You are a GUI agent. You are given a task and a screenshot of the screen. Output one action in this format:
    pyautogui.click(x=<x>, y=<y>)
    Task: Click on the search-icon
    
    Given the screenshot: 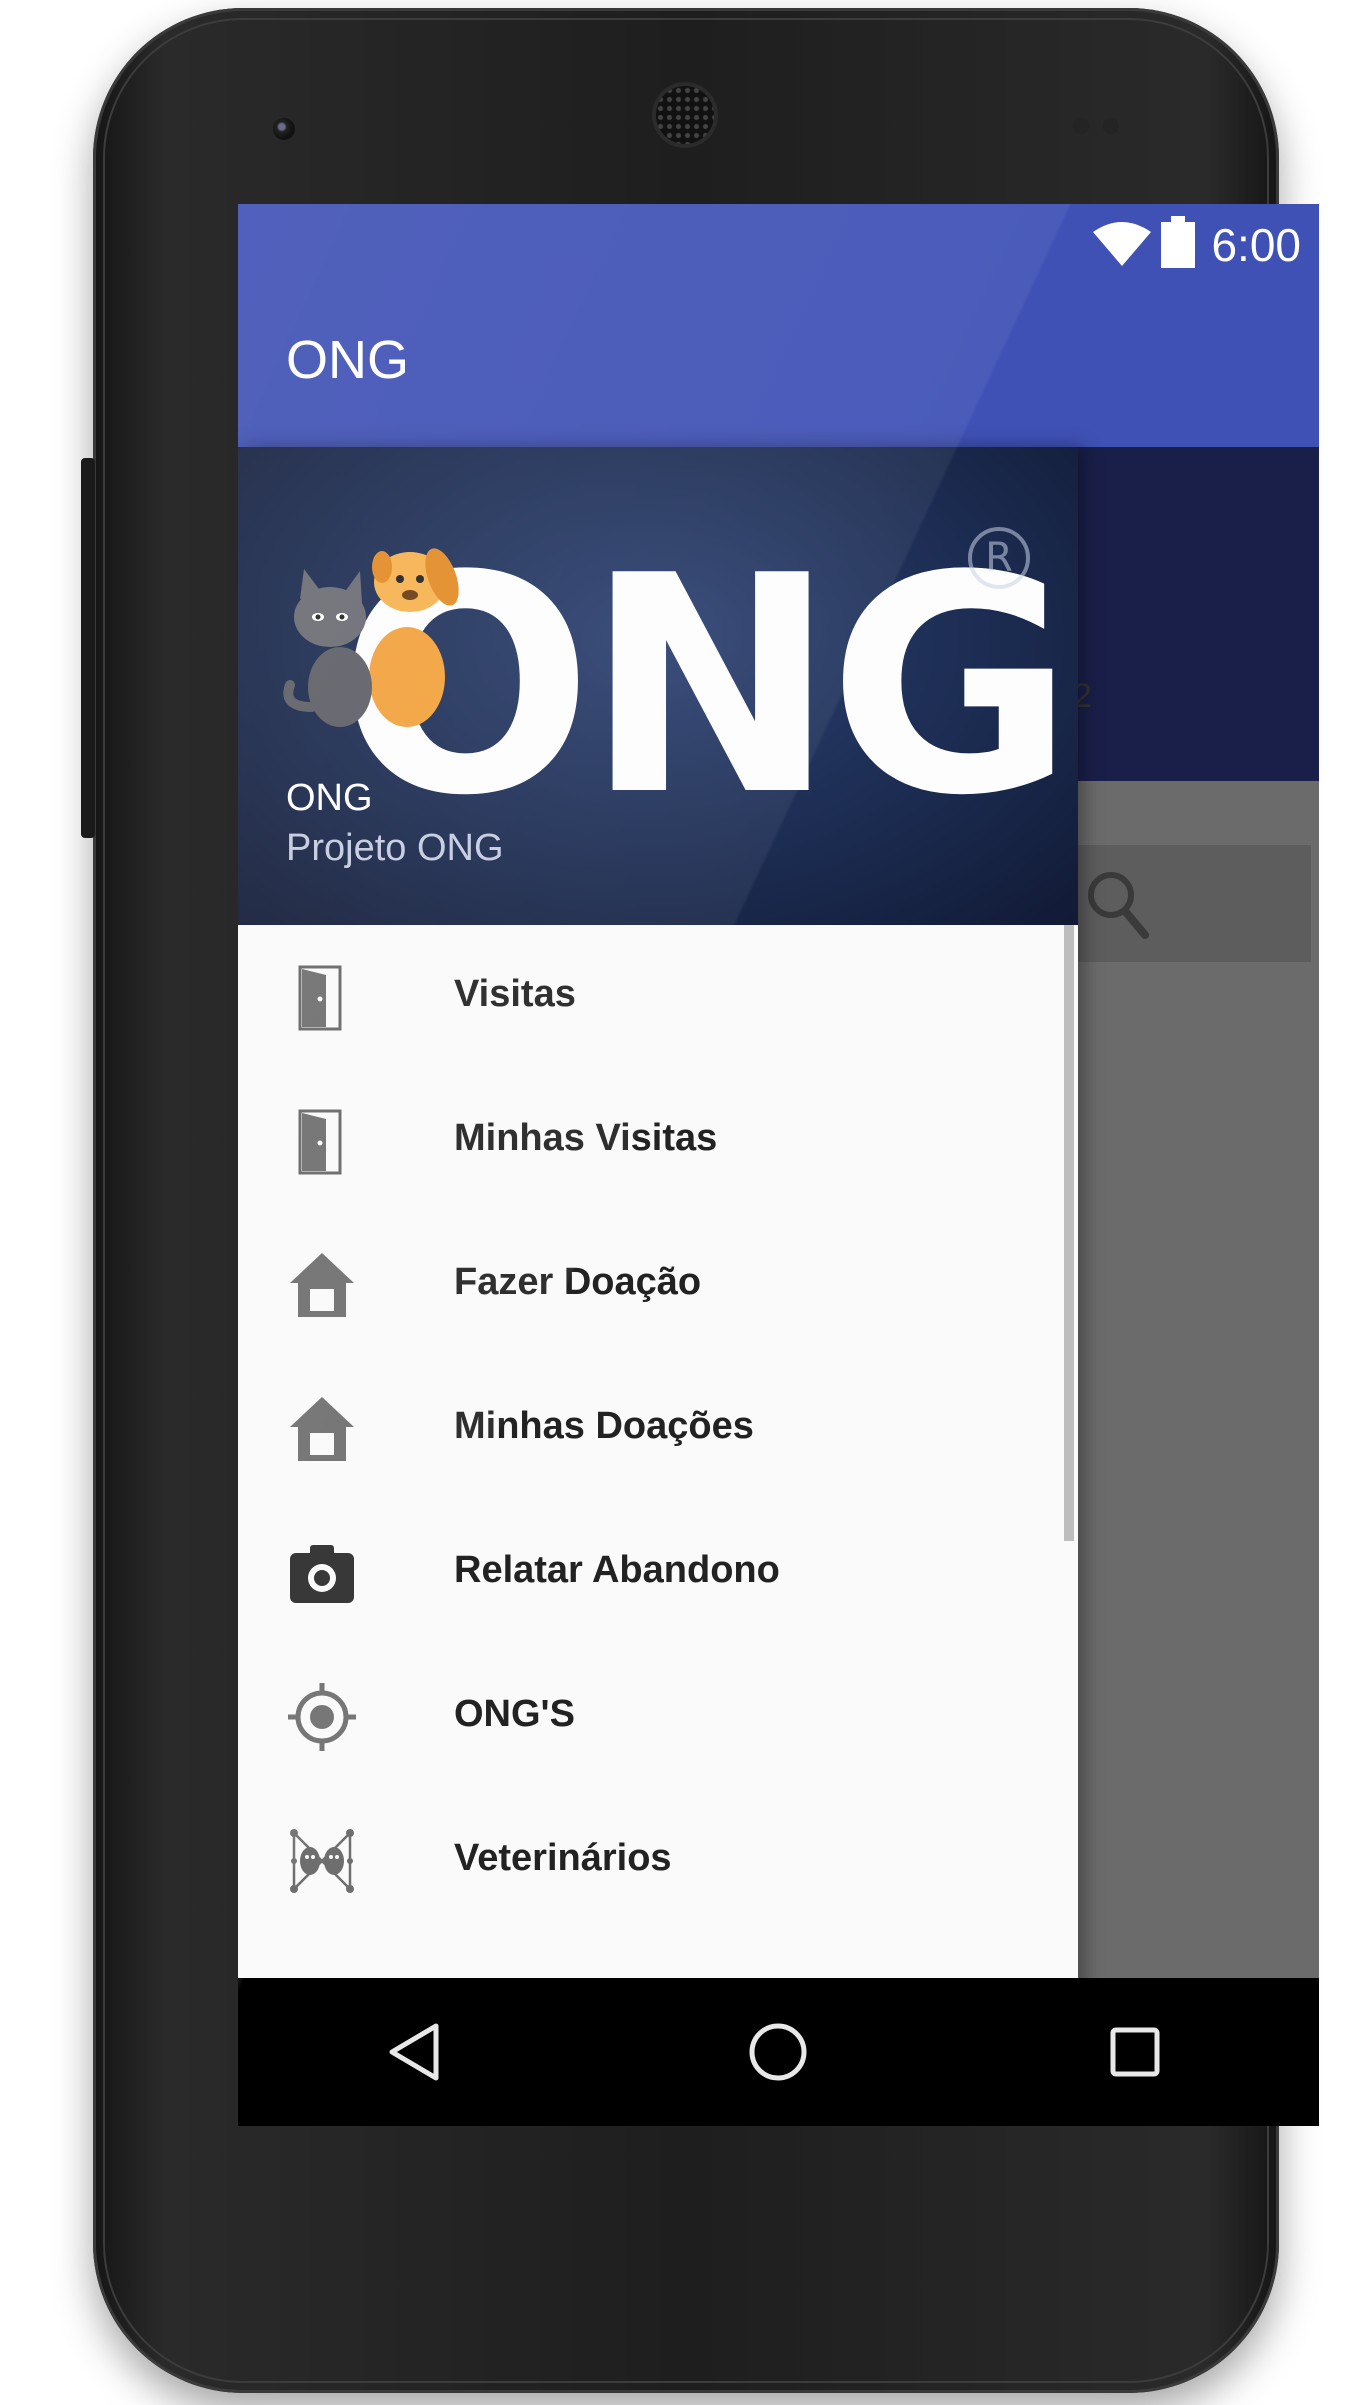 What is the action you would take?
    pyautogui.click(x=1118, y=905)
    